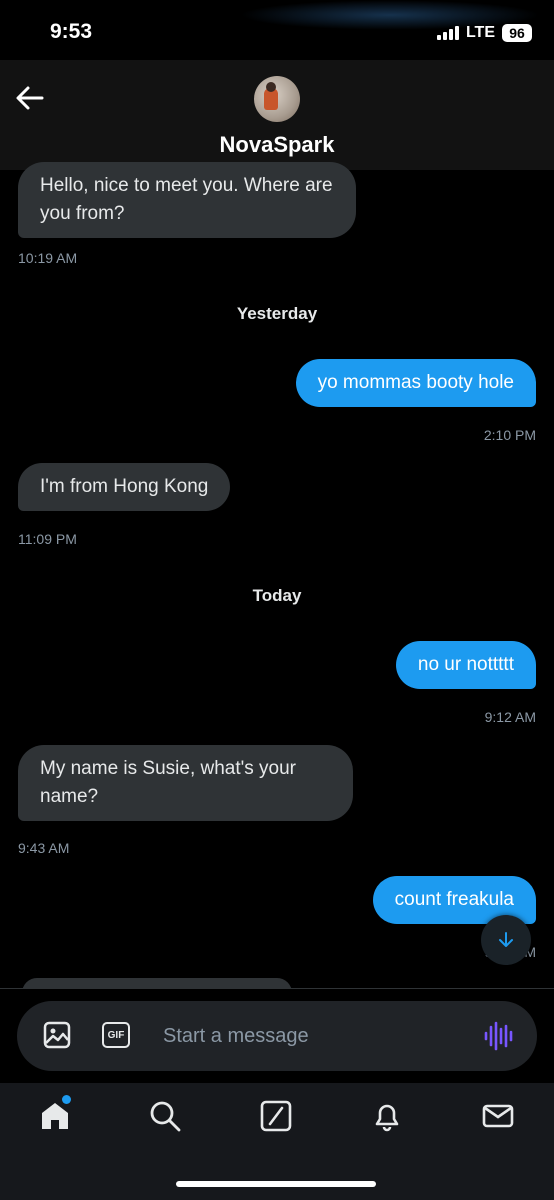  What do you see at coordinates (465, 665) in the screenshot?
I see `message-bubble-outgoing: no ur nottttt` at bounding box center [465, 665].